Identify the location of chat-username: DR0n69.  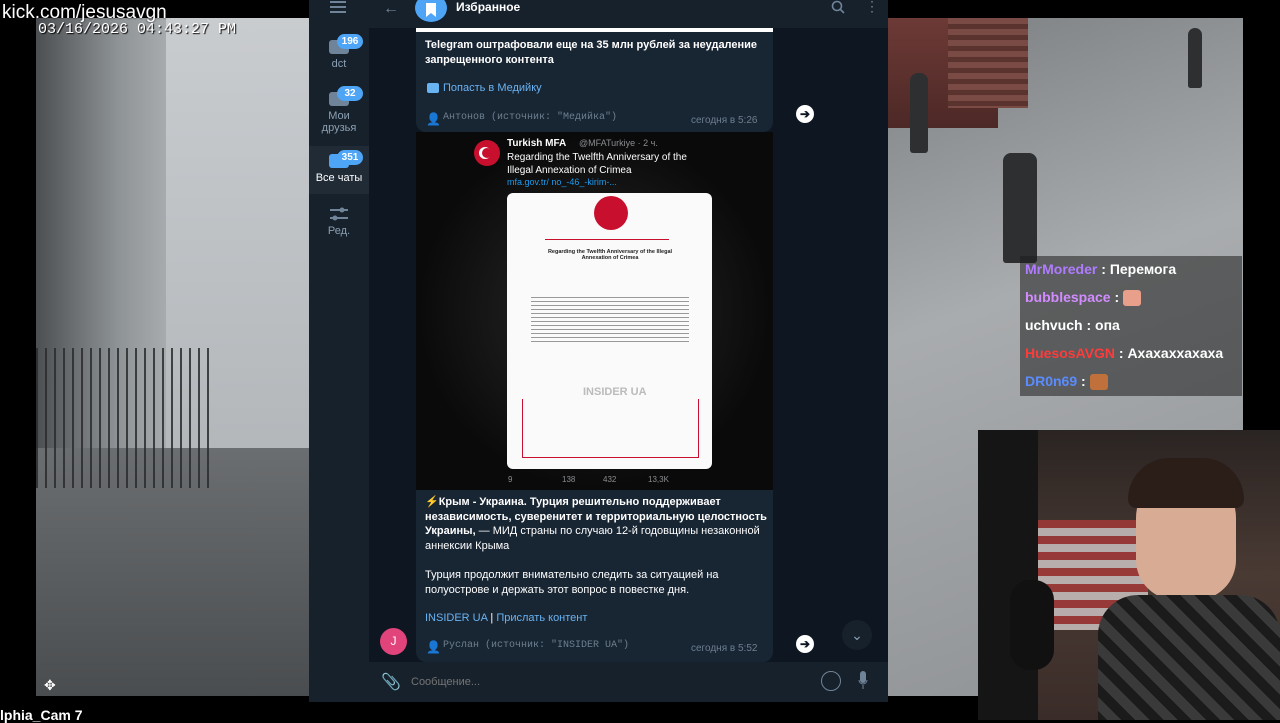
(1051, 381).